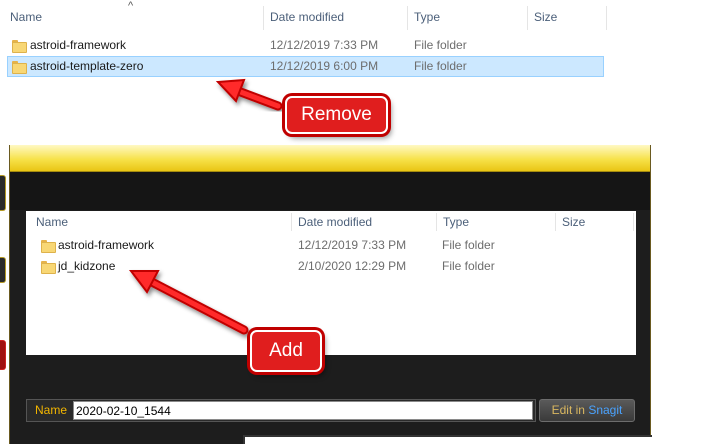 The width and height of the screenshot is (717, 444). I want to click on file-date-modified: 2/10/2020 12:29 PM, so click(352, 266).